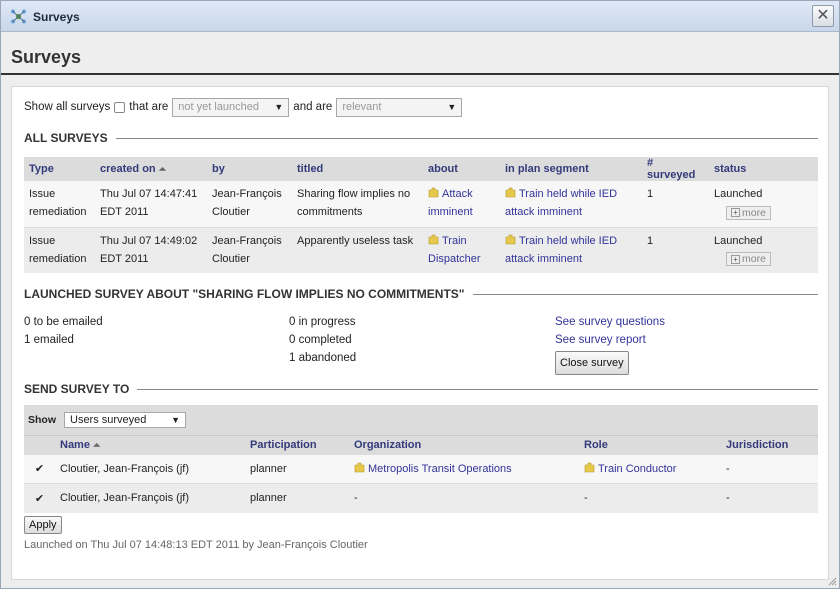  What do you see at coordinates (610, 322) in the screenshot?
I see `see-survey-questions-link: See survey questions` at bounding box center [610, 322].